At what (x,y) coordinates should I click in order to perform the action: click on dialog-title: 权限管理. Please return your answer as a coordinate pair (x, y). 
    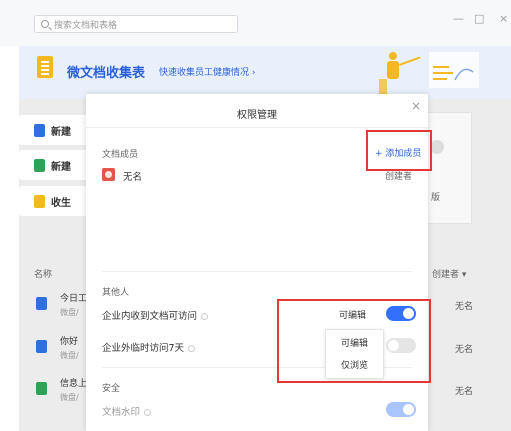
    Looking at the image, I should click on (257, 115).